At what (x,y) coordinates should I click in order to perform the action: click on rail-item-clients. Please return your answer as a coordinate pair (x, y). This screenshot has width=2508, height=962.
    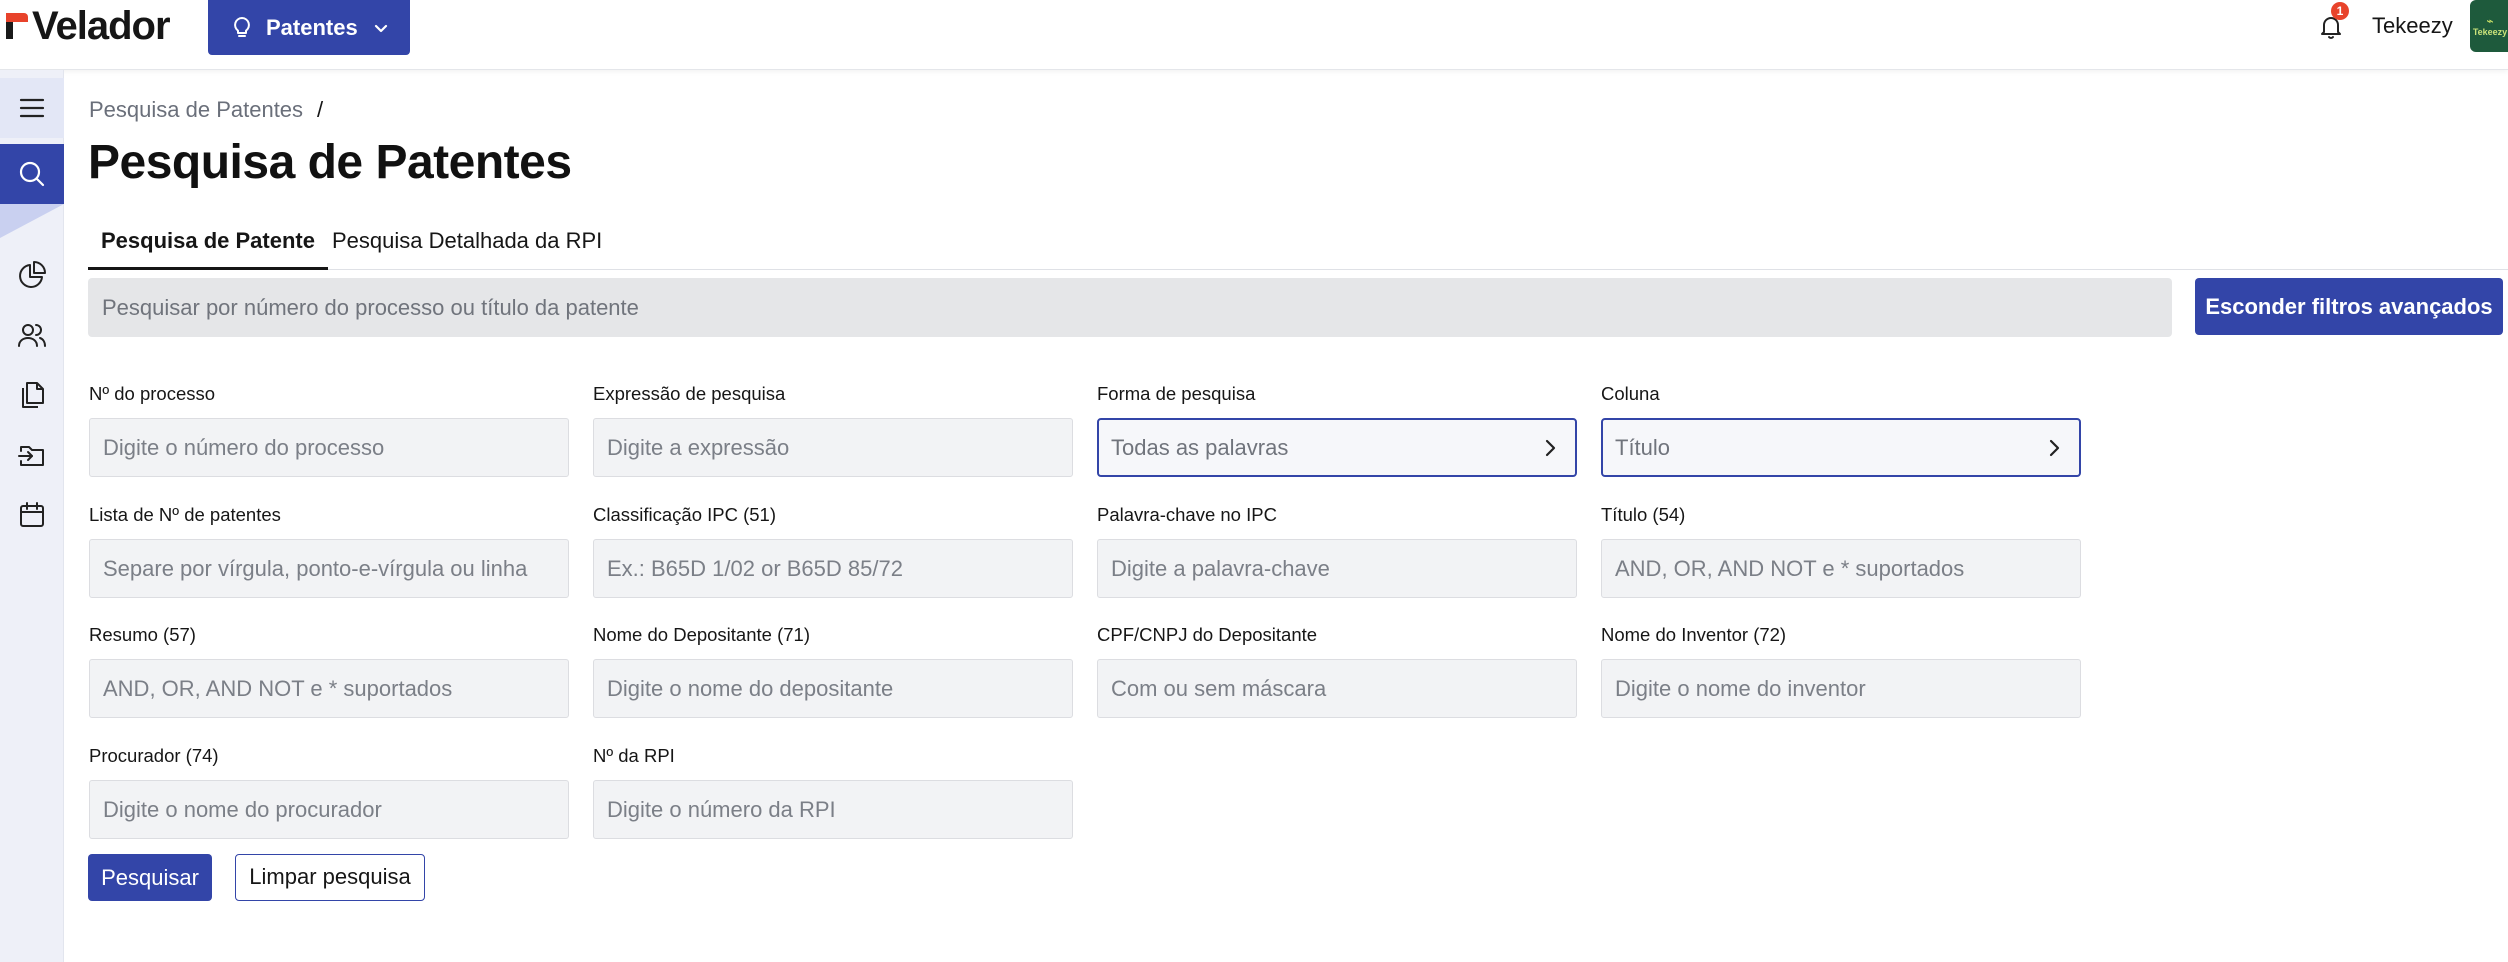
    Looking at the image, I should click on (32, 335).